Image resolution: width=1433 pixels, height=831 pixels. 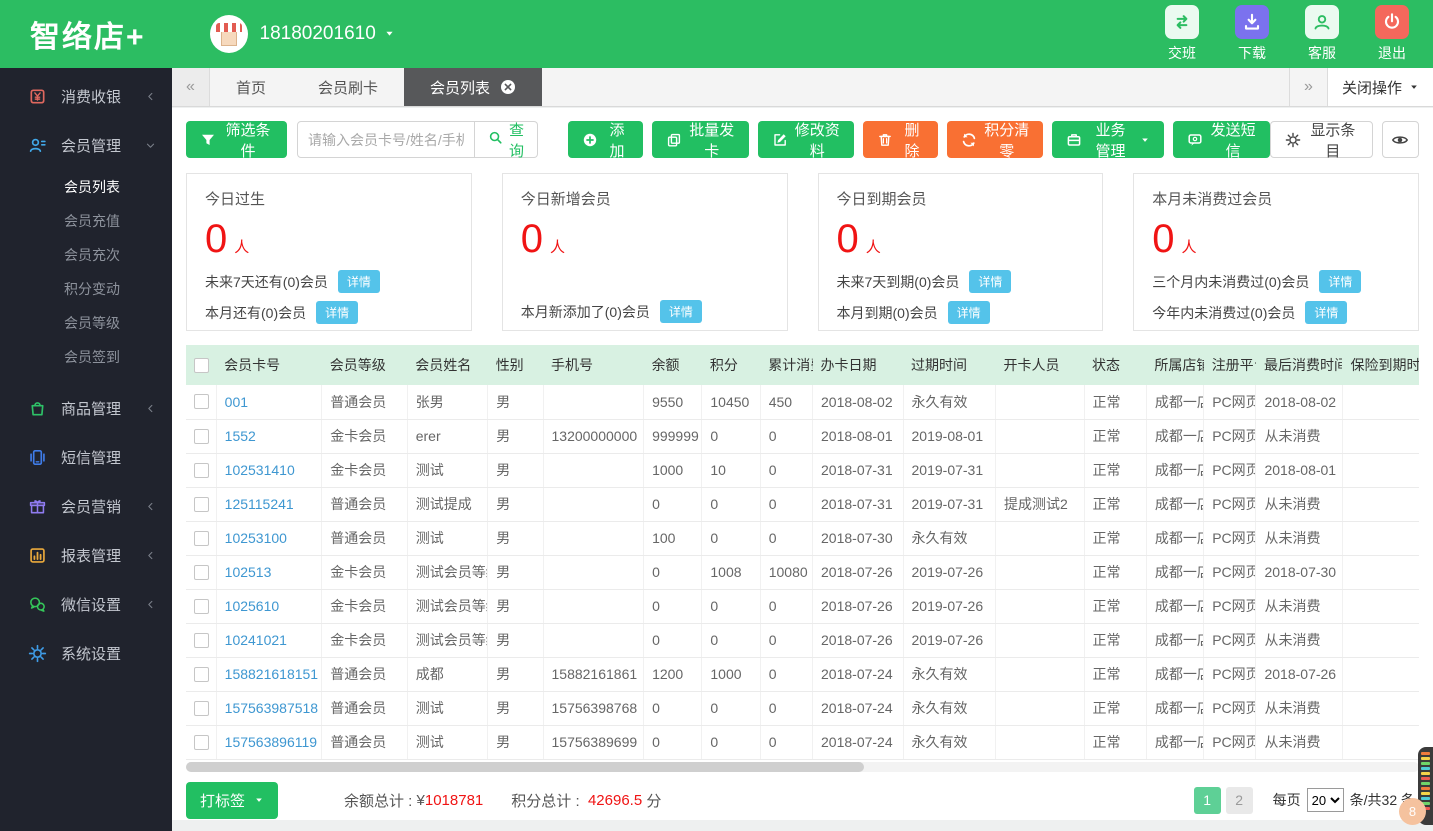 I want to click on business-button: 业务管理, so click(x=1108, y=140).